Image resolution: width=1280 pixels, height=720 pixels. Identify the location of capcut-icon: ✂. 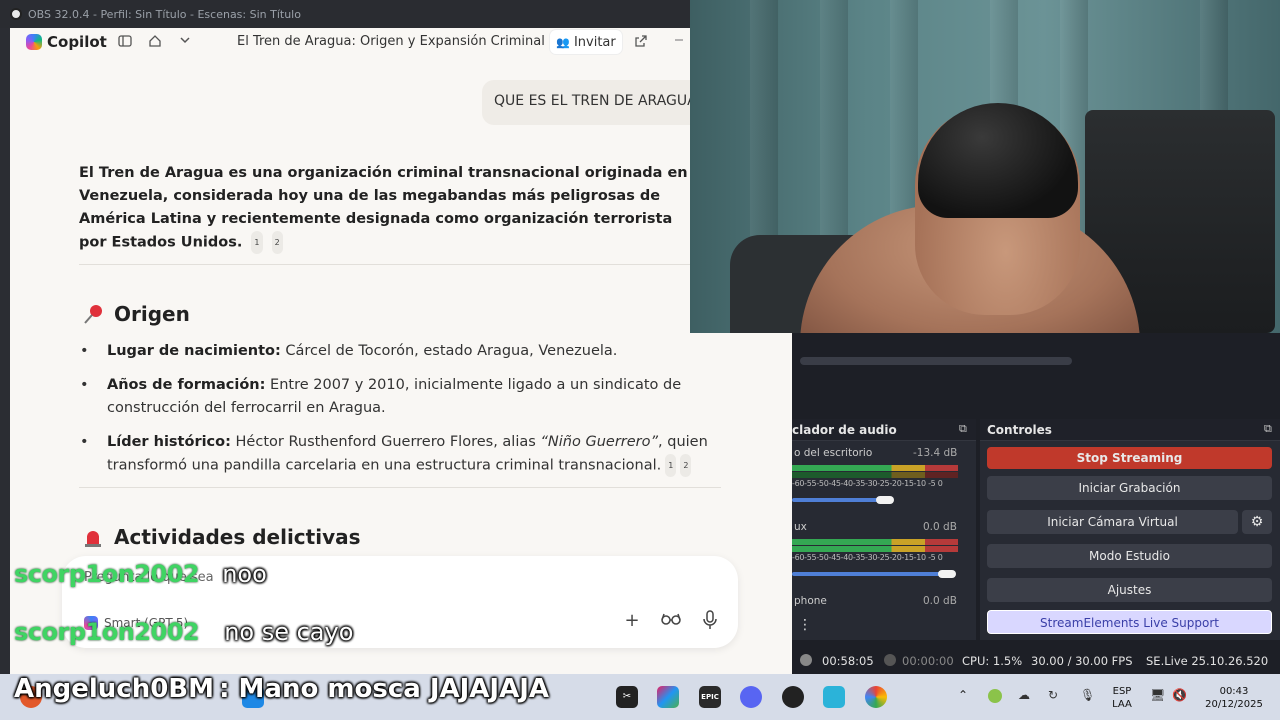
(627, 697).